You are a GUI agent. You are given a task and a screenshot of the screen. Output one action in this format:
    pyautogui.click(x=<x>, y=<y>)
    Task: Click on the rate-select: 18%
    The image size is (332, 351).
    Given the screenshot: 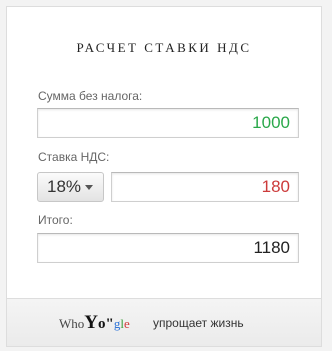 What is the action you would take?
    pyautogui.click(x=70, y=187)
    